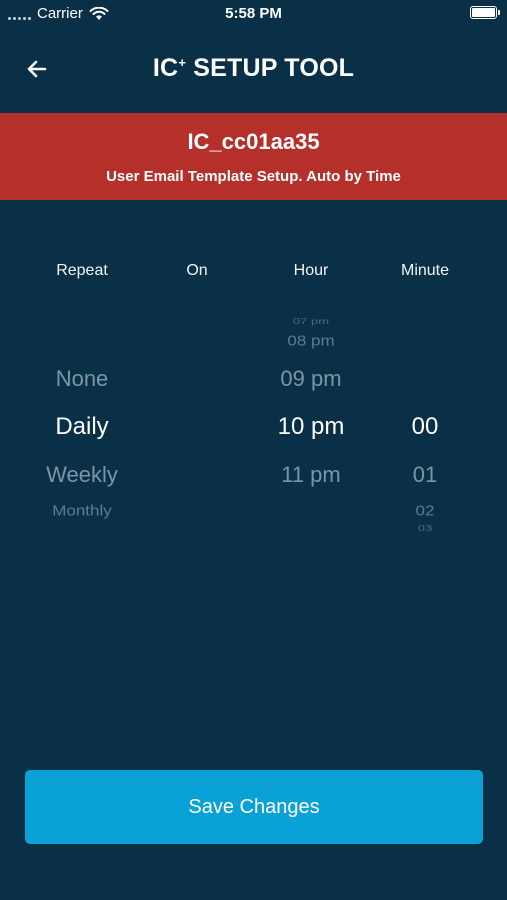  Describe the element at coordinates (311, 475) in the screenshot. I see `hour-option: 11 pm` at that location.